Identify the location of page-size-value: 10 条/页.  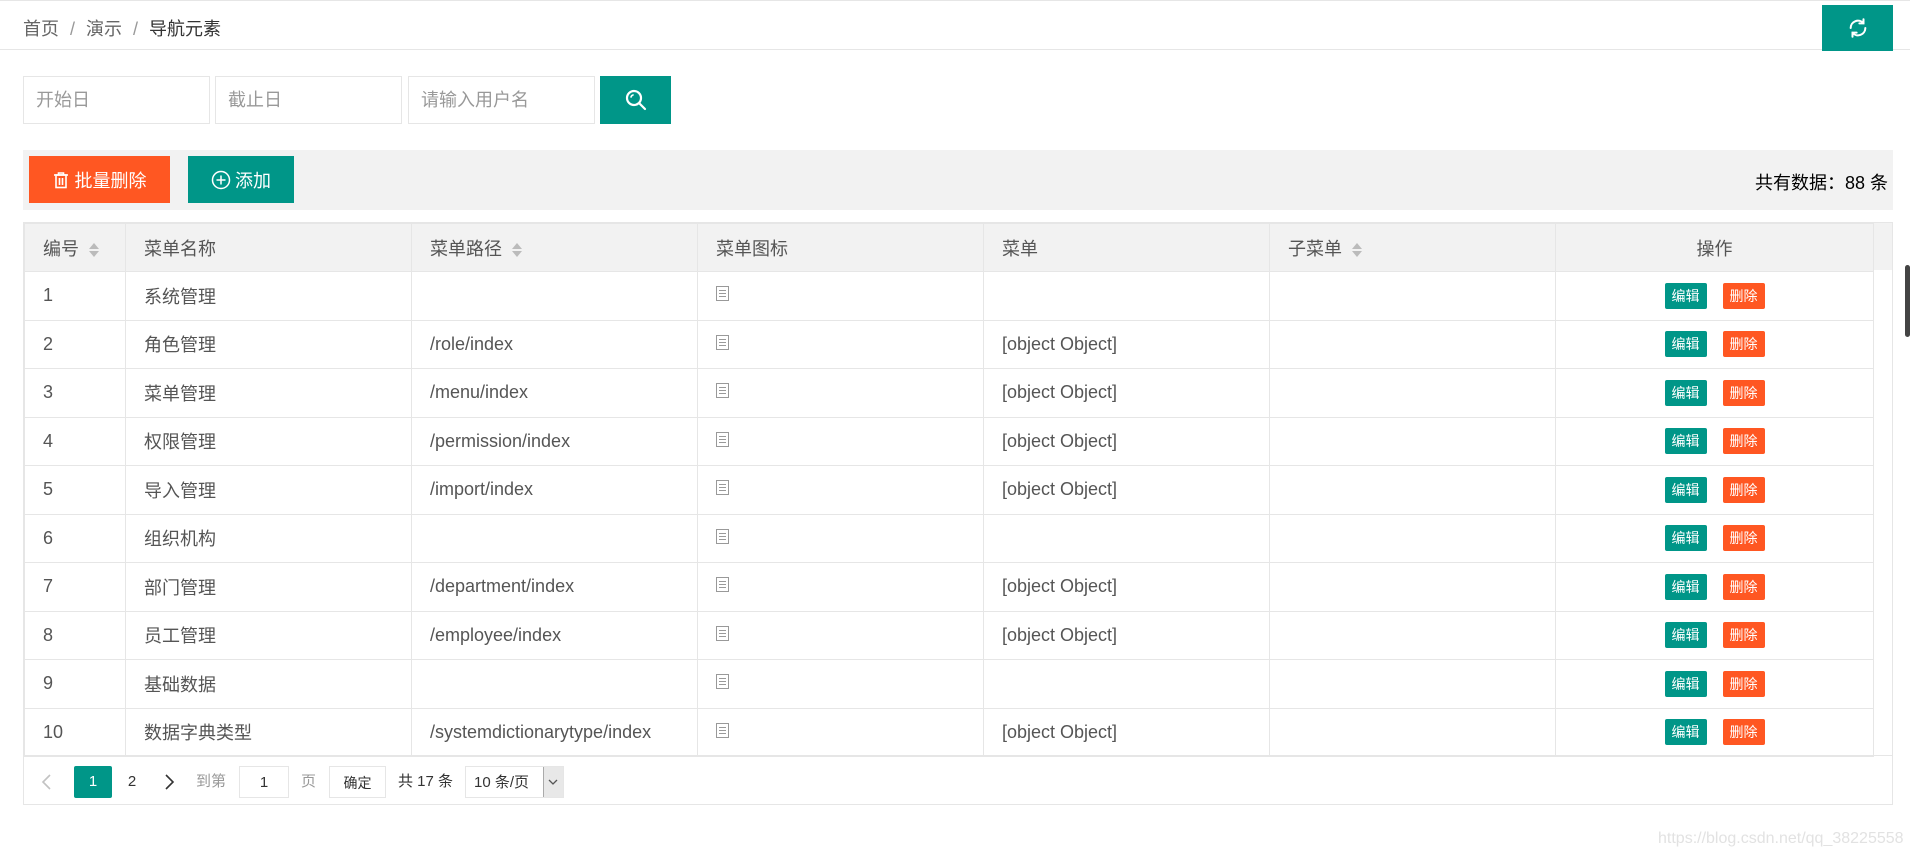
(502, 782).